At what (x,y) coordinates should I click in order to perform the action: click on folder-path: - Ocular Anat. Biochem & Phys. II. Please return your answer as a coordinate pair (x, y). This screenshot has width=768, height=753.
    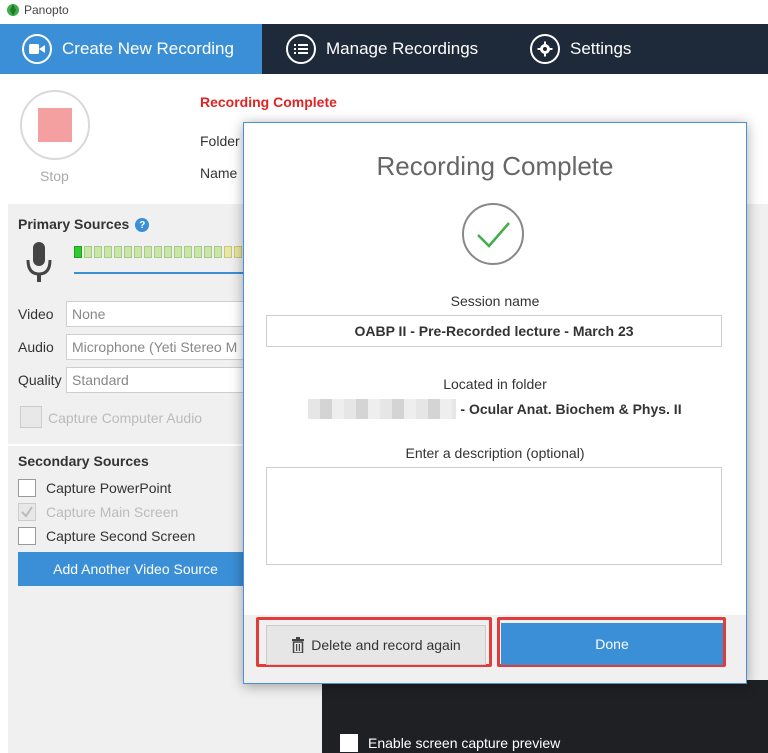
    Looking at the image, I should click on (495, 409).